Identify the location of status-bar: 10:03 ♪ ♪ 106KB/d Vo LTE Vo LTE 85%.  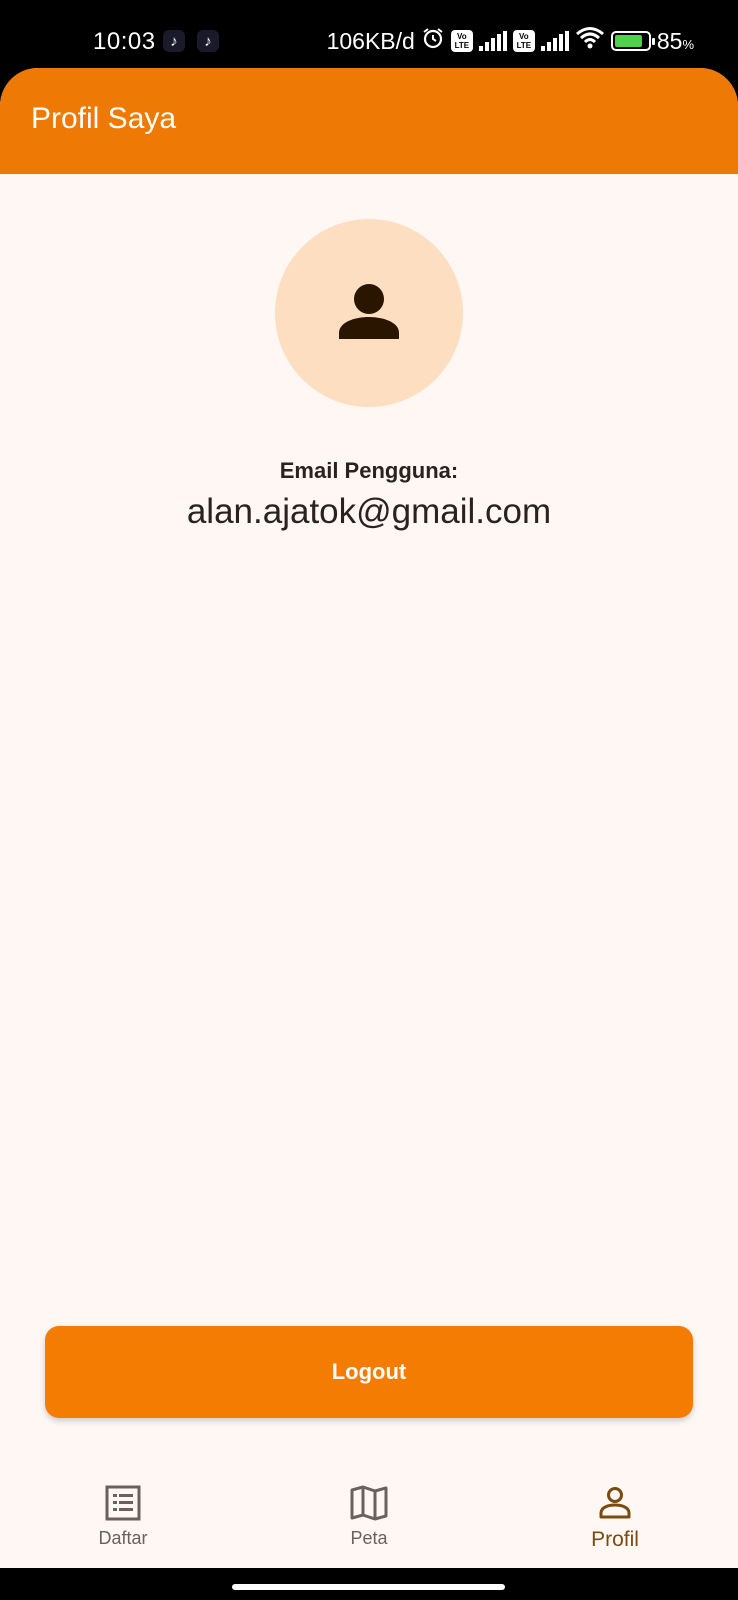
(369, 33).